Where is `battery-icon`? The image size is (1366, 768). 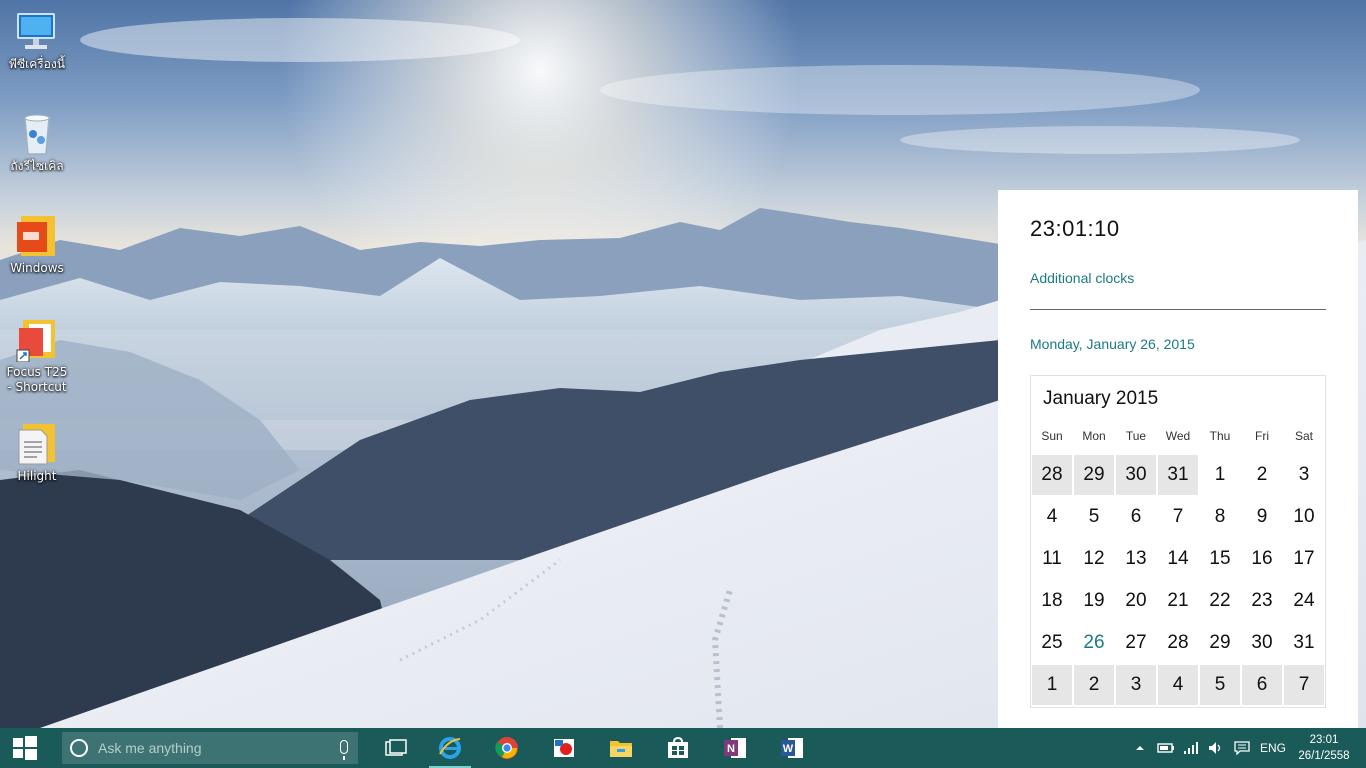
battery-icon is located at coordinates (1165, 748).